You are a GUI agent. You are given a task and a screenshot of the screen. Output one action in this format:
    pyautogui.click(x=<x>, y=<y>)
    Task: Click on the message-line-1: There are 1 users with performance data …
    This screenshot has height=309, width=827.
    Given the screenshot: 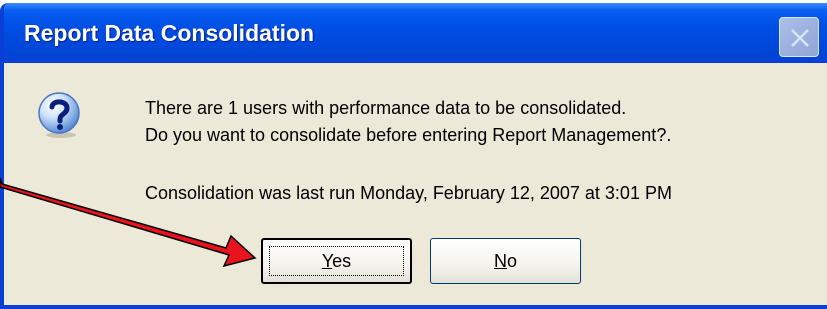 What is the action you would take?
    pyautogui.click(x=386, y=108)
    